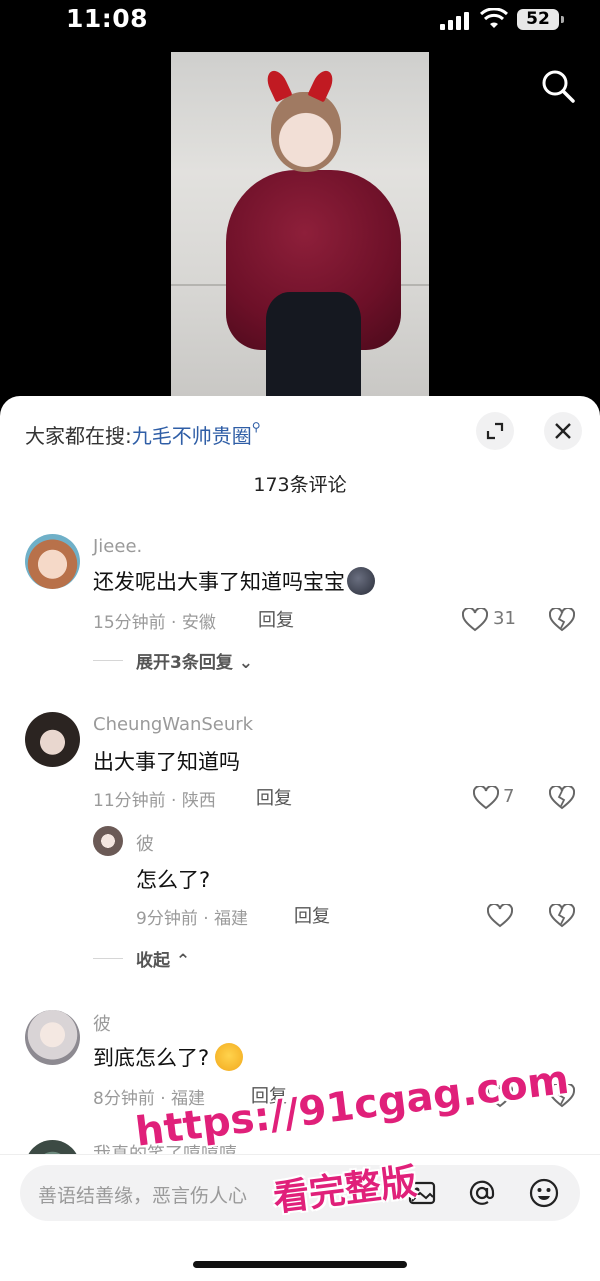  I want to click on trending-search: 大家都在搜:九毛不帅贵圈⚲, so click(143, 434).